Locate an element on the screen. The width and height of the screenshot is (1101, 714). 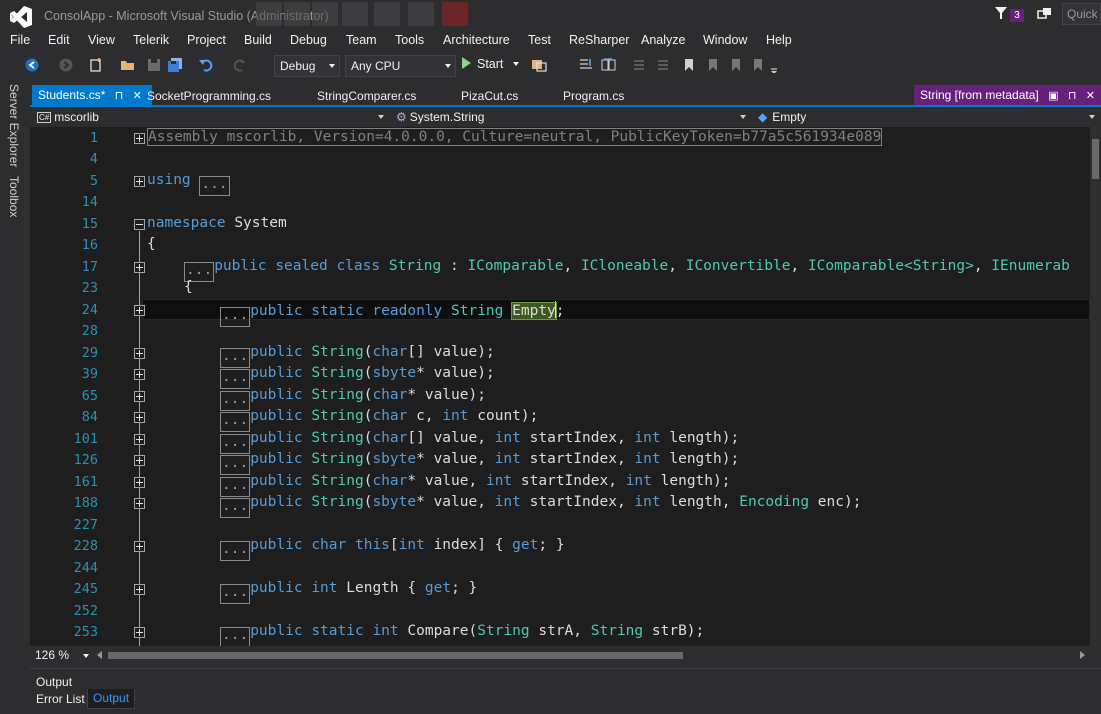
save-all-icon is located at coordinates (175, 65).